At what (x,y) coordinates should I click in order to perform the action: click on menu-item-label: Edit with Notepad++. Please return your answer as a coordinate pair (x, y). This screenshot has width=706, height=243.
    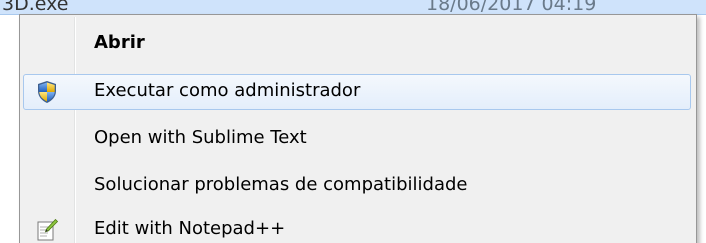
    Looking at the image, I should click on (190, 228).